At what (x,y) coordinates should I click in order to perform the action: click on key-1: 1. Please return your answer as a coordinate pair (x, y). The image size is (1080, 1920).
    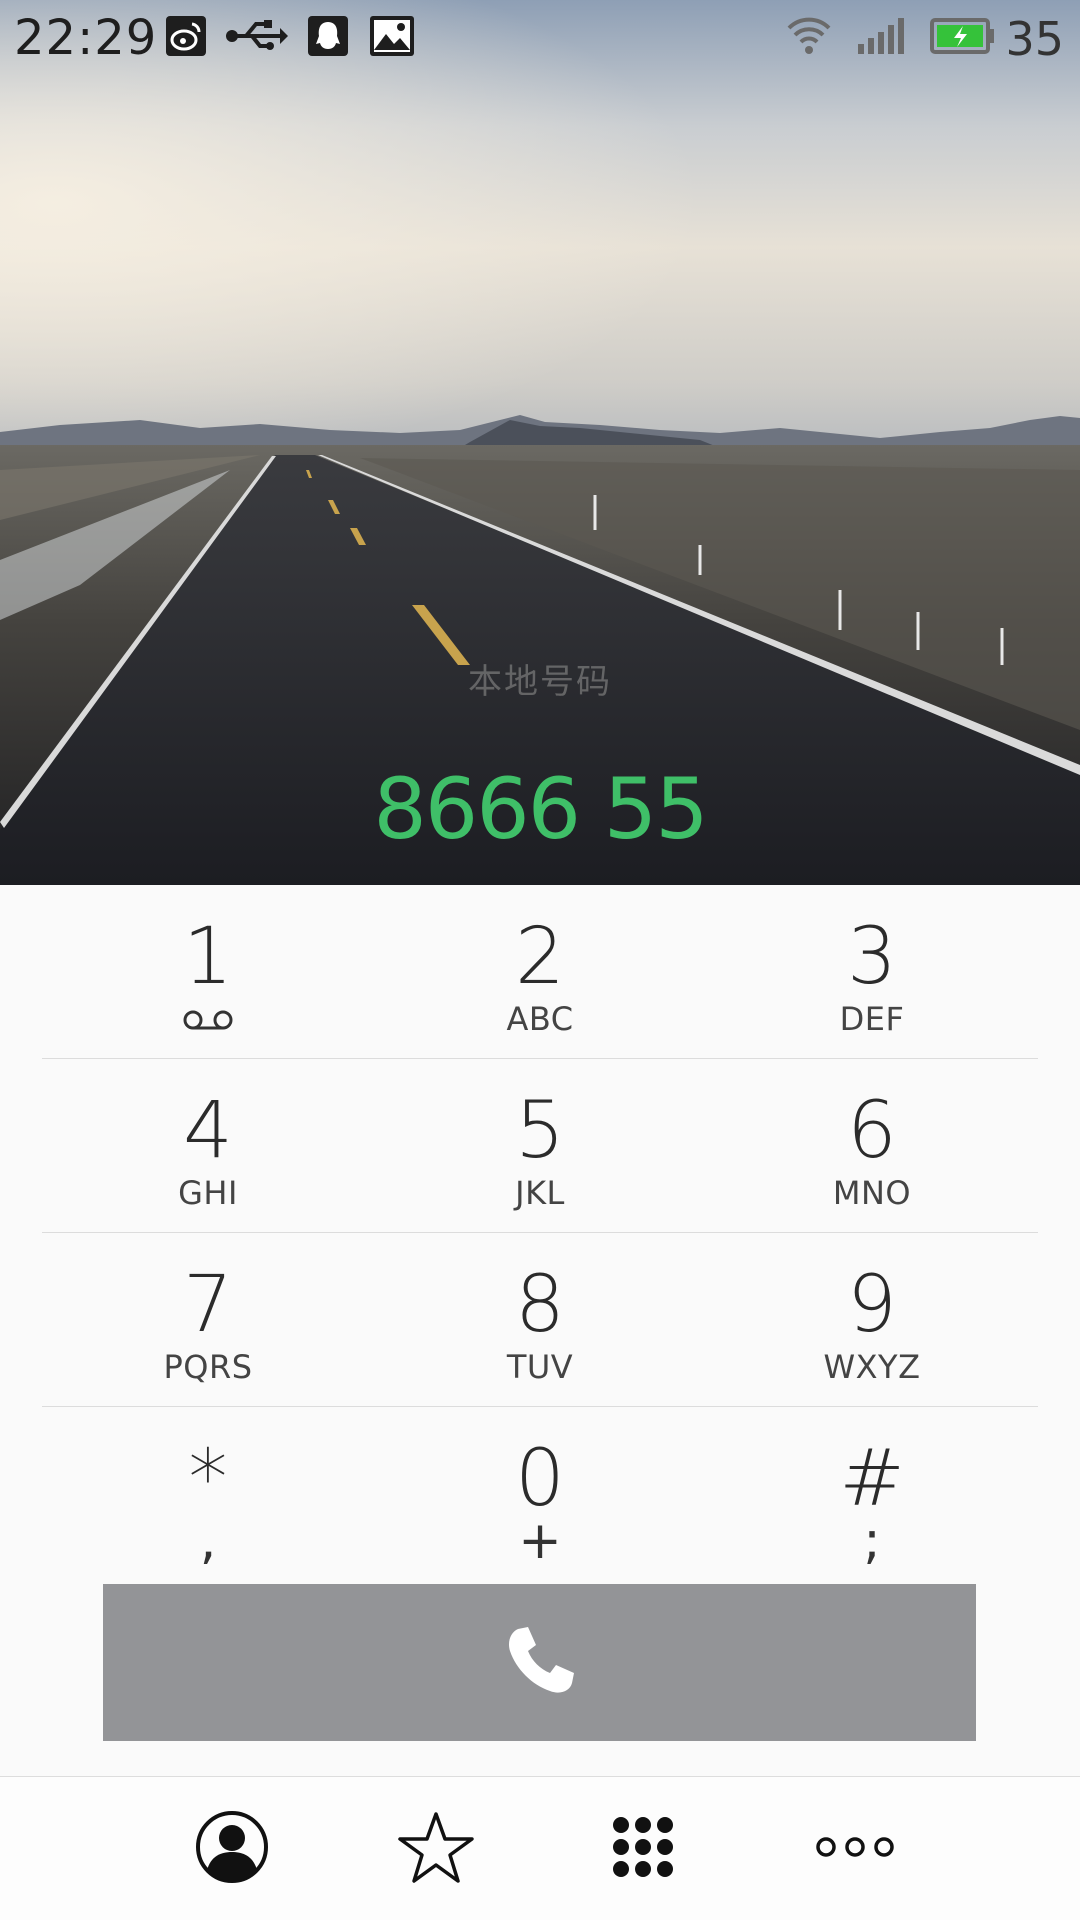
    Looking at the image, I should click on (208, 971).